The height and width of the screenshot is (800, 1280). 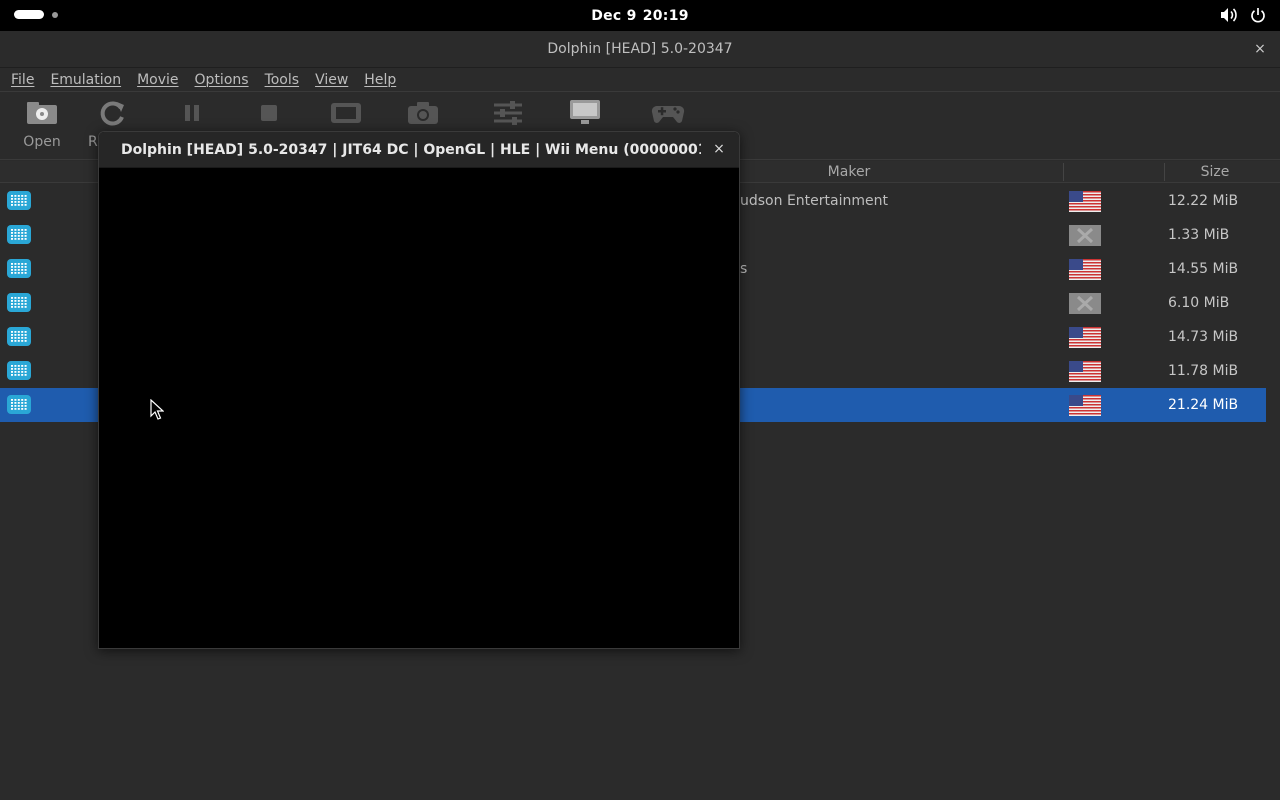 I want to click on clock: Dec 9 20:19, so click(x=640, y=16).